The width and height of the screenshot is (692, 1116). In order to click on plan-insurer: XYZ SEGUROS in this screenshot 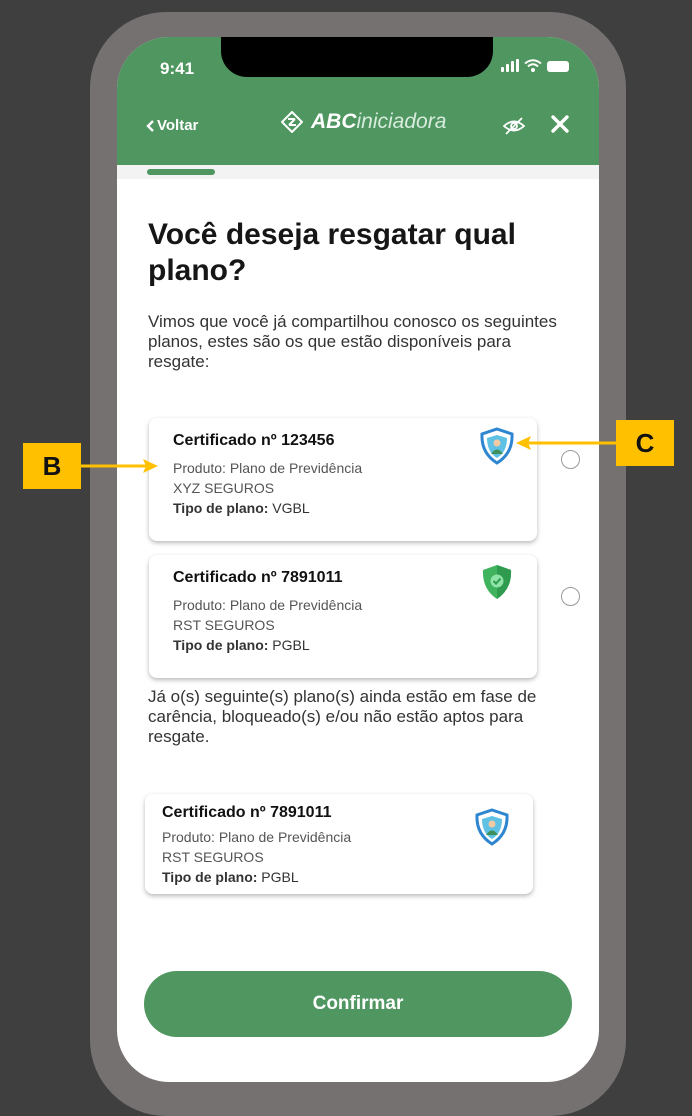, I will do `click(224, 488)`.